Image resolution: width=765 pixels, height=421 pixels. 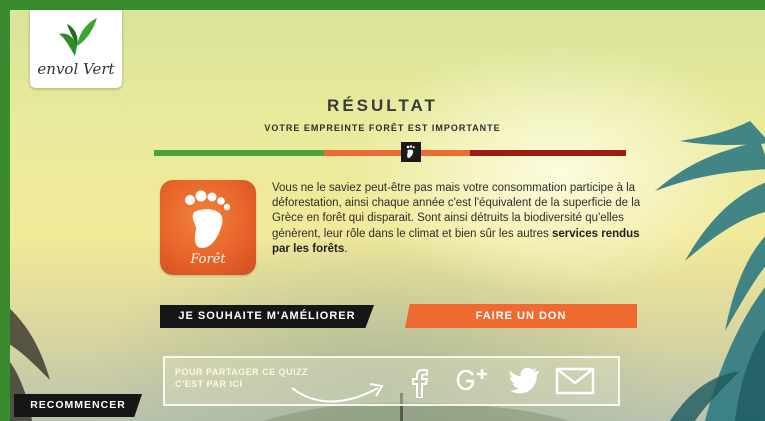 I want to click on meter-marker, so click(x=411, y=152).